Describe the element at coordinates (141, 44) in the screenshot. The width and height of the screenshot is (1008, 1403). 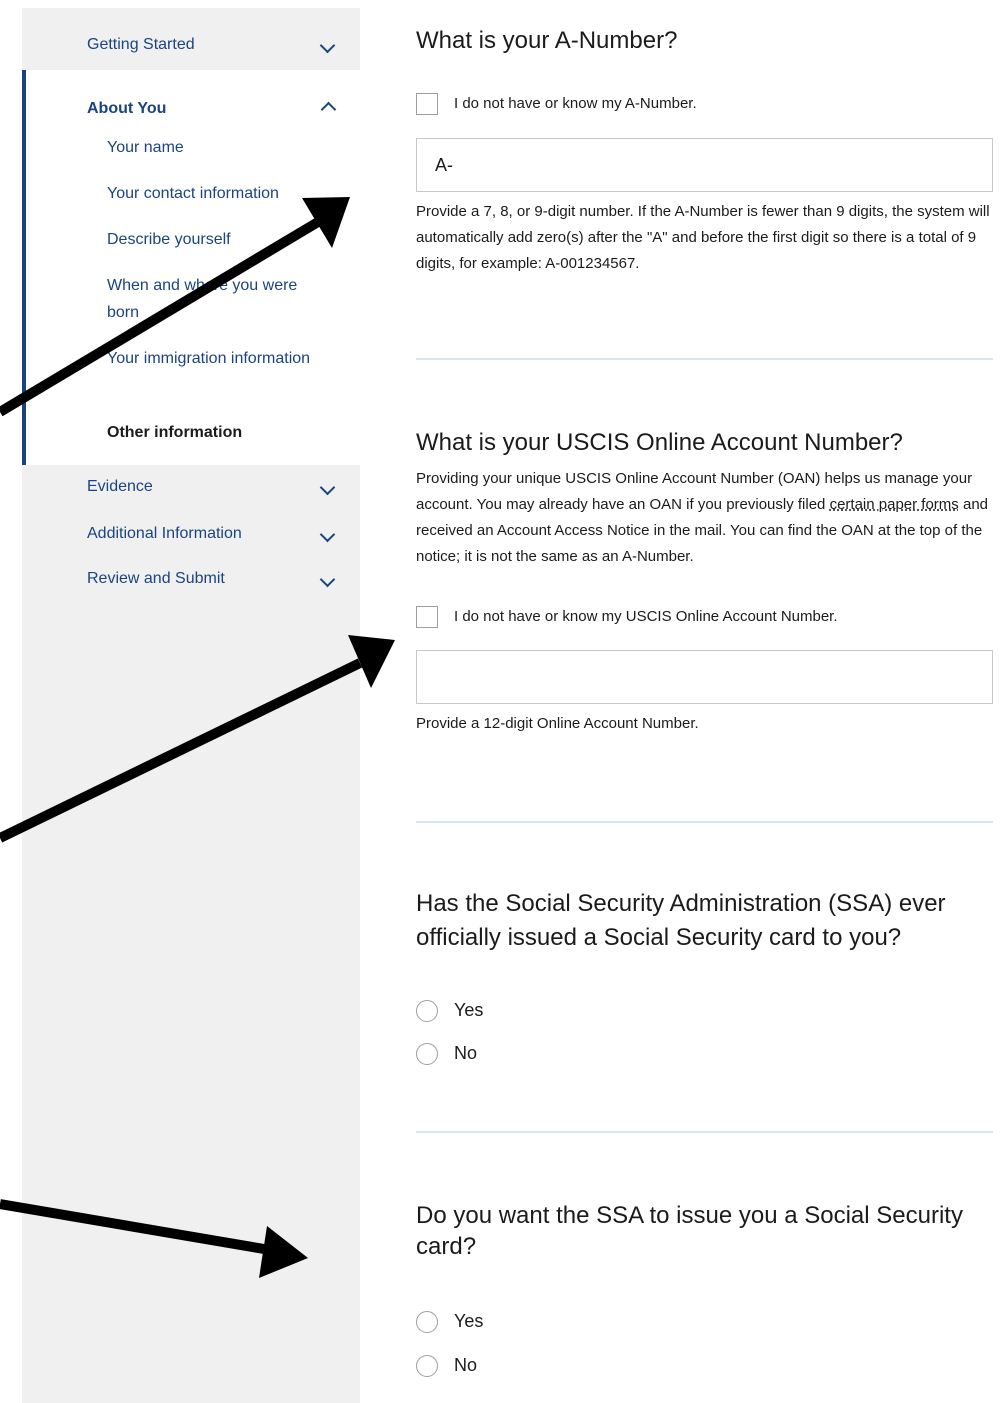
I see `sidebar-section-label: Getting Started` at that location.